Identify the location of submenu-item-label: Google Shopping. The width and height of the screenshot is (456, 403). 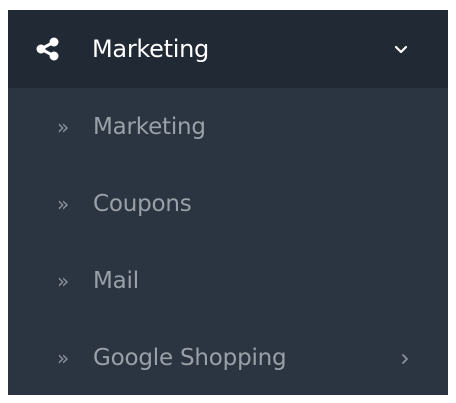
(190, 358).